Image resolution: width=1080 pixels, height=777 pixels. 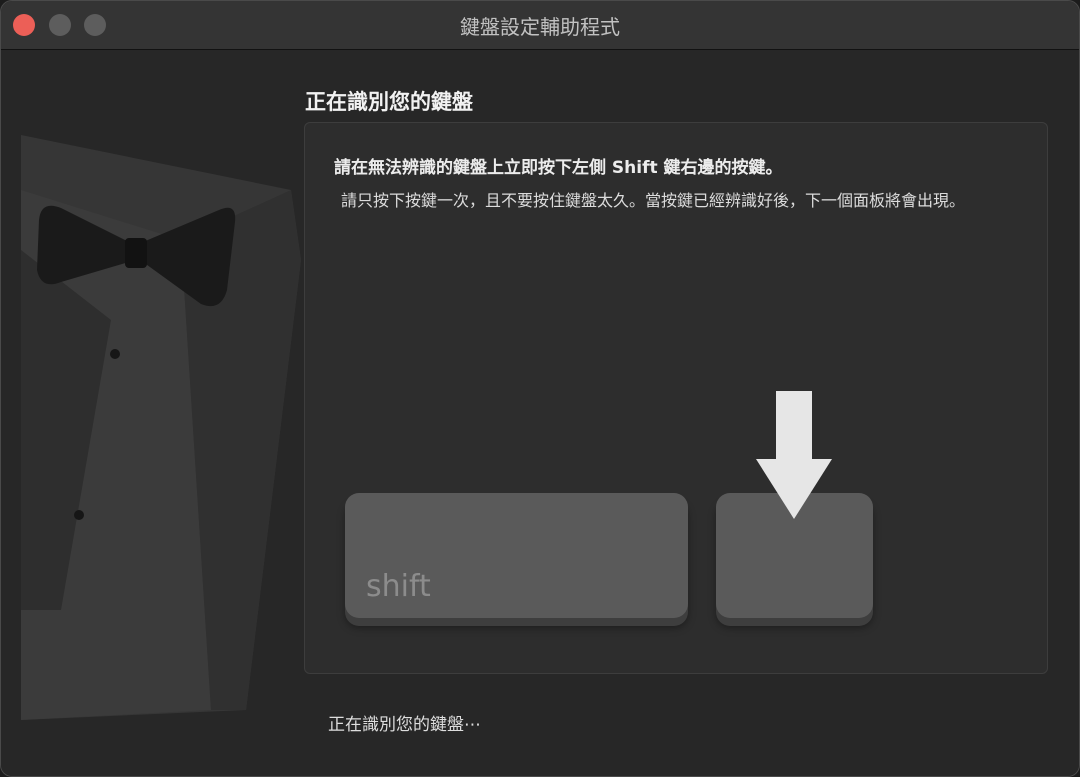 I want to click on page-heading: 正在識別您的鍵盤, so click(x=389, y=102).